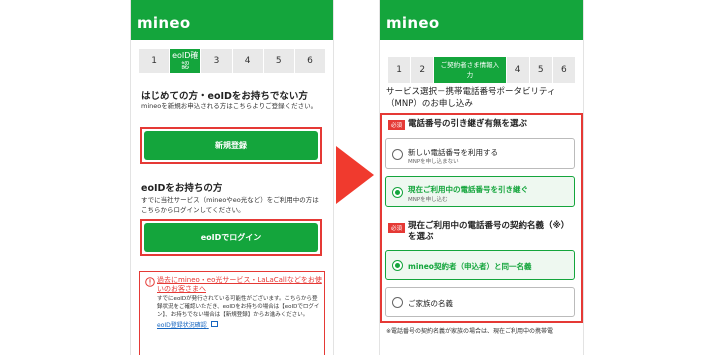 This screenshot has height=355, width=710. I want to click on next-arrow-icon, so click(355, 175).